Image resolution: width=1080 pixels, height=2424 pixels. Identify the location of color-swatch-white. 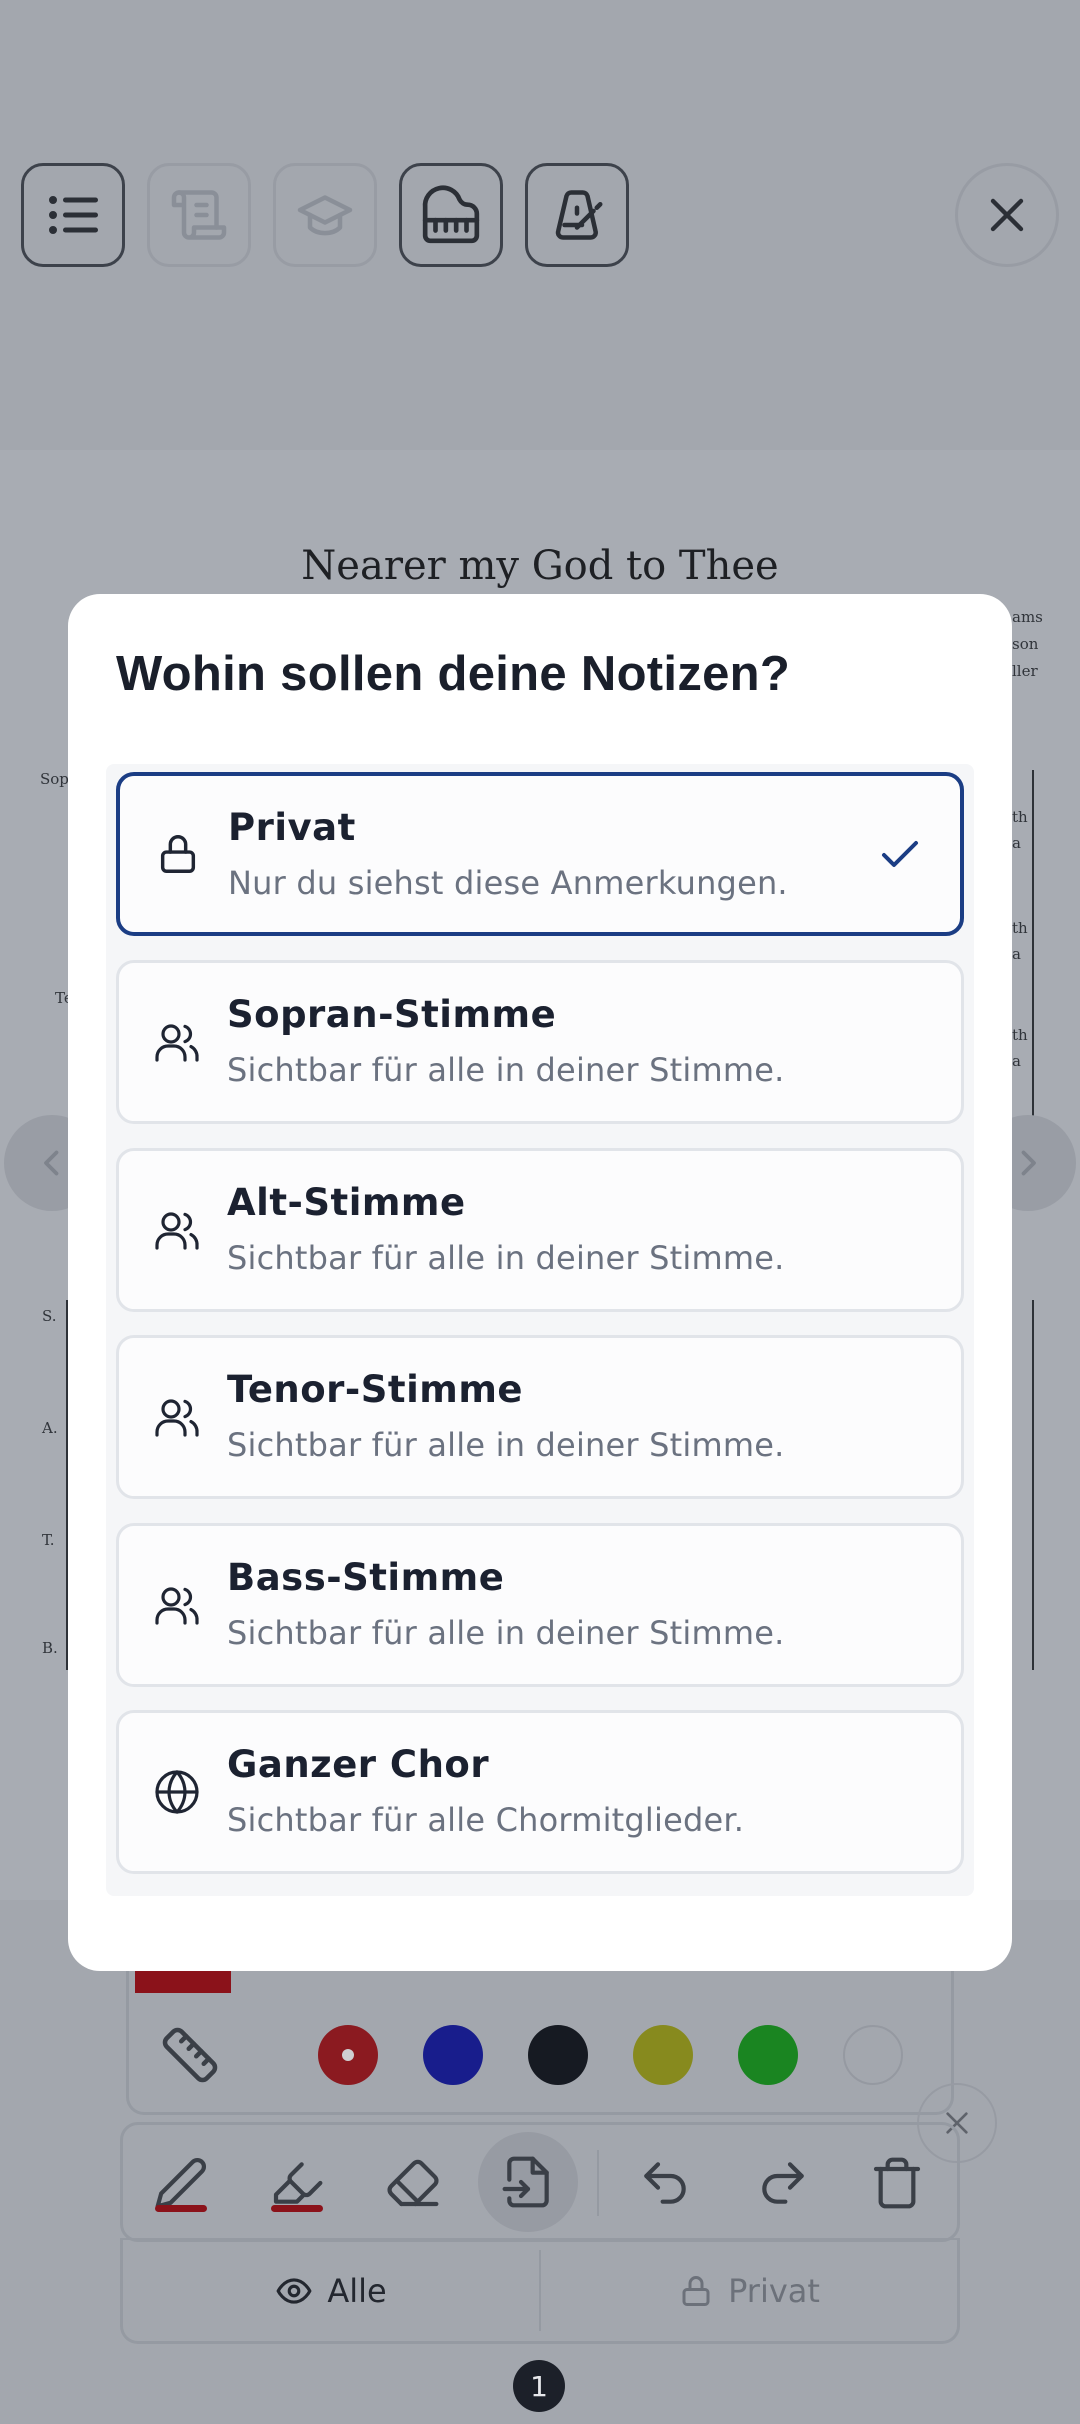
(873, 2055).